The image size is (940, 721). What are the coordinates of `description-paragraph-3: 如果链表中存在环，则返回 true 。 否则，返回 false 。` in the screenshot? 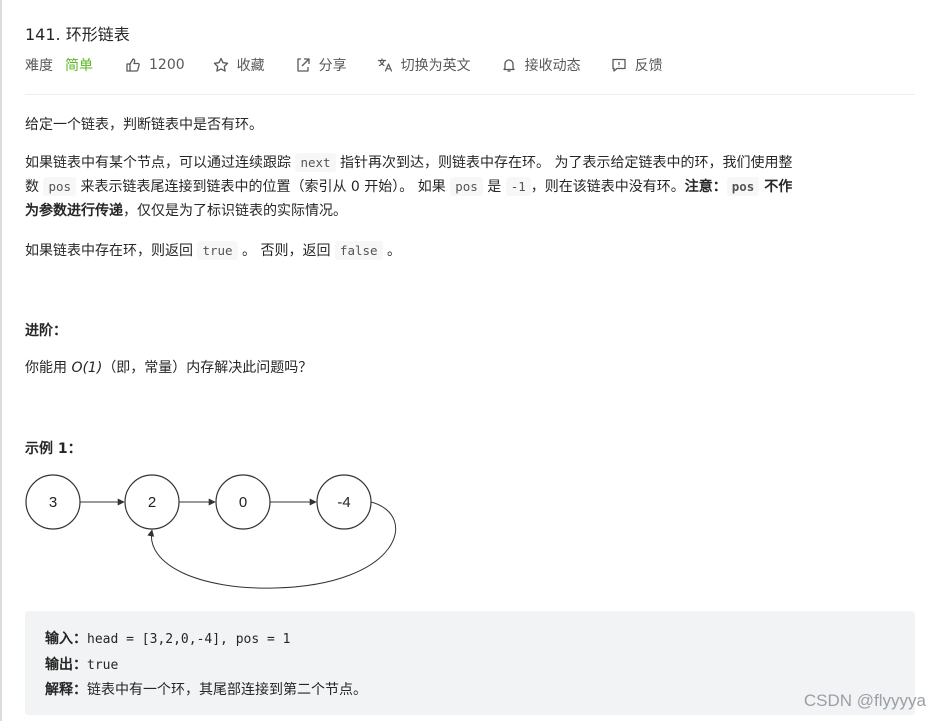 It's located at (469, 251).